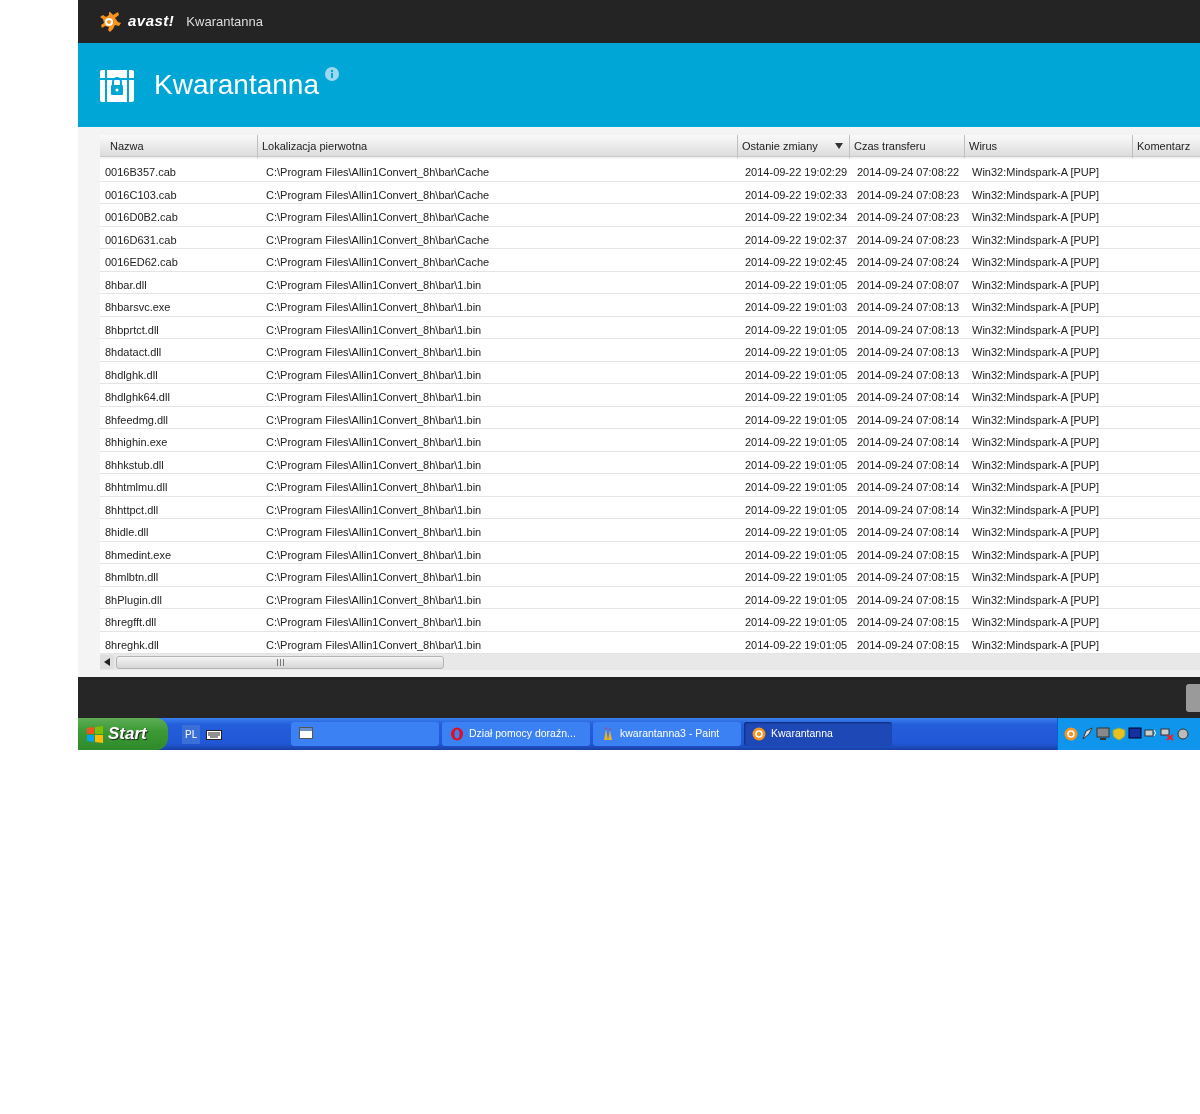 Image resolution: width=1200 pixels, height=1114 pixels. What do you see at coordinates (134, 465) in the screenshot?
I see `table-cell-text: 8hhkstub.dll` at bounding box center [134, 465].